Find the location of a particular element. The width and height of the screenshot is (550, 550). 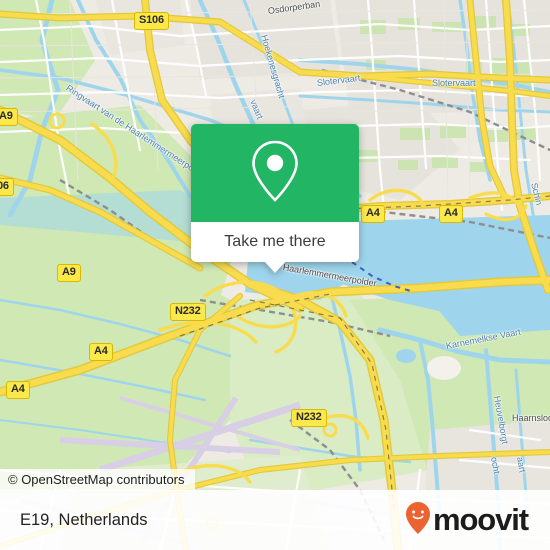

road-shield-06-left: 06 is located at coordinates (7, 187).